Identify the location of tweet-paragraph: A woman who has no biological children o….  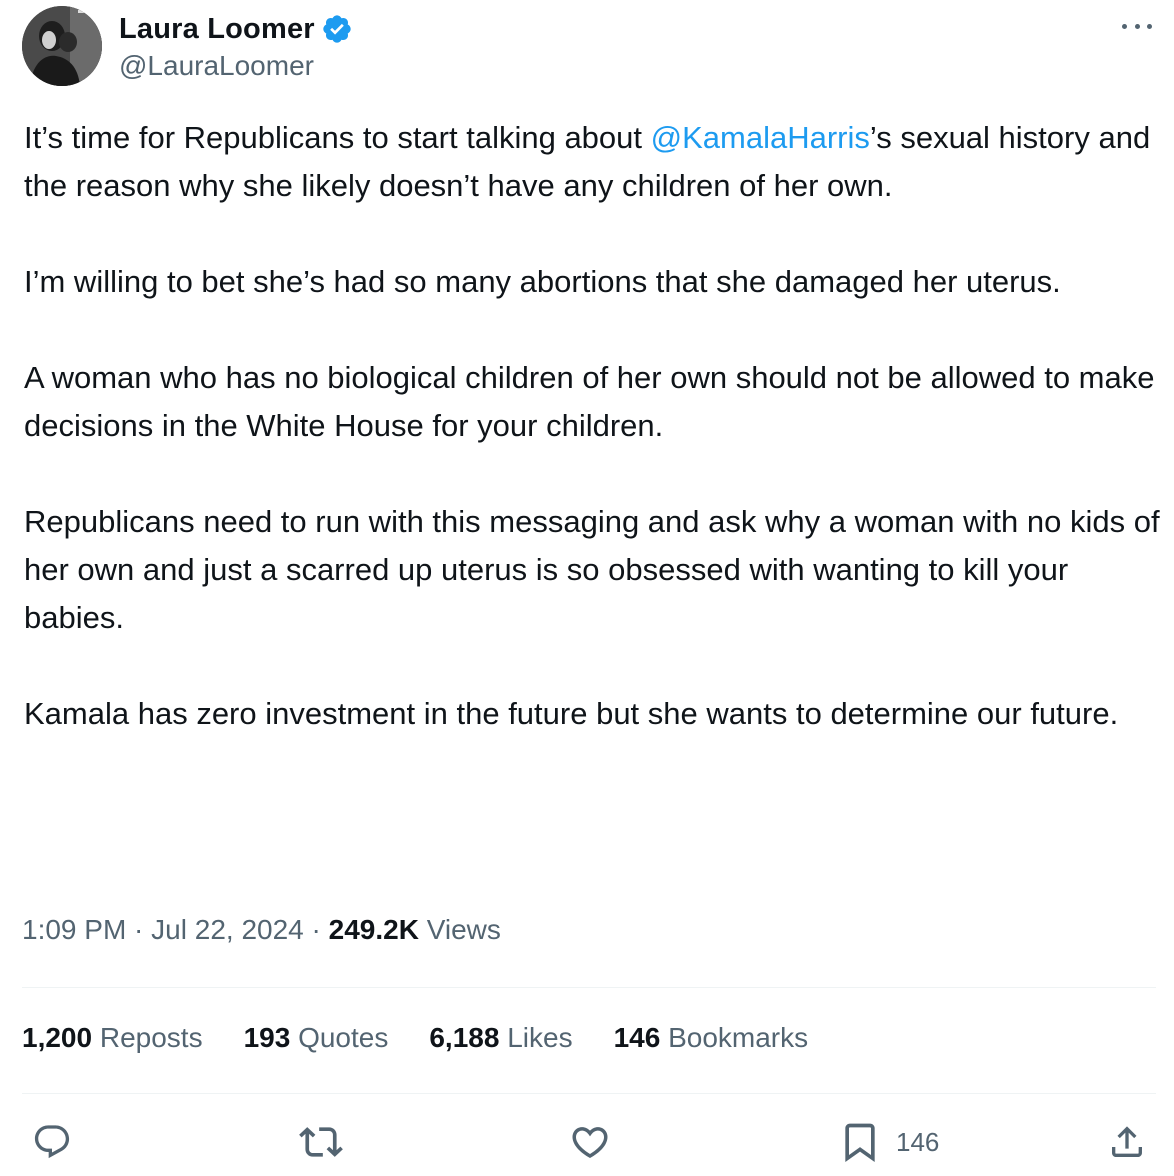
(589, 401).